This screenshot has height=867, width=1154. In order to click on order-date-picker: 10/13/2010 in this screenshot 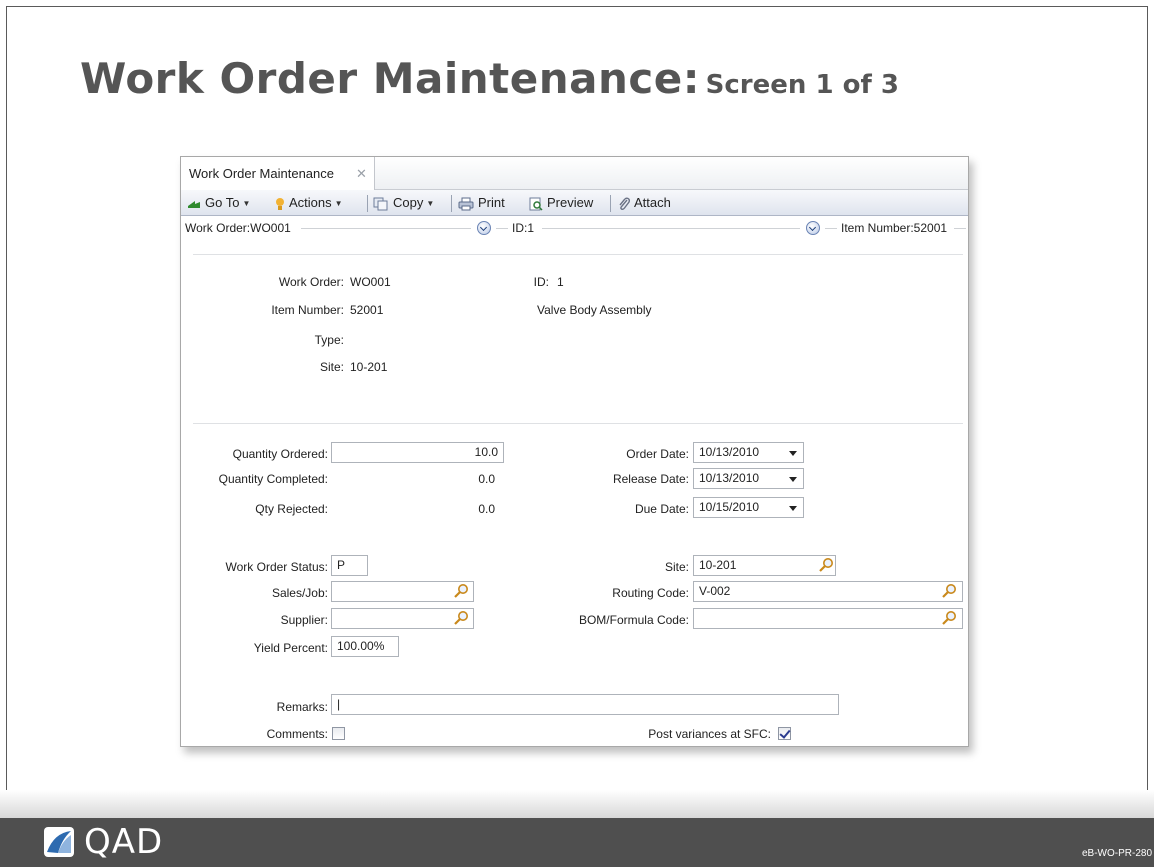, I will do `click(748, 452)`.